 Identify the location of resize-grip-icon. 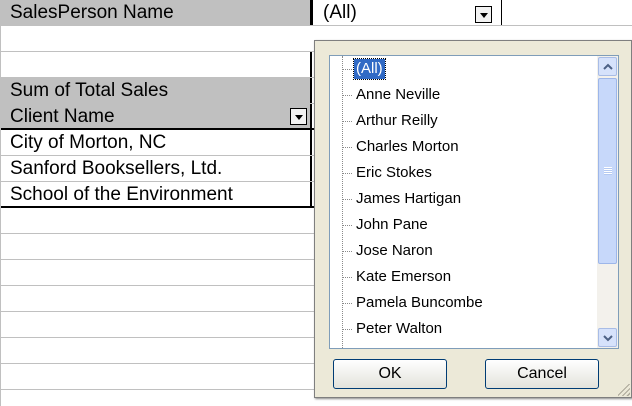
(624, 390).